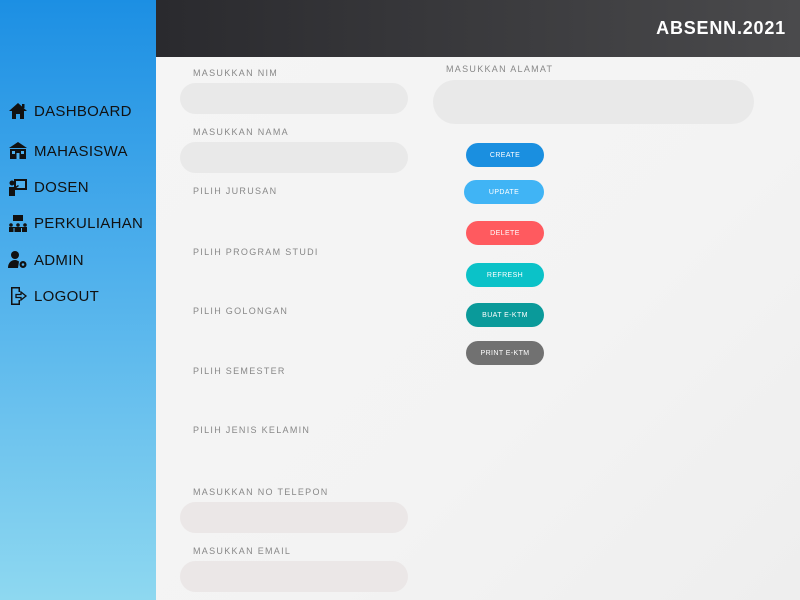 This screenshot has height=600, width=800. What do you see at coordinates (593, 102) in the screenshot?
I see `alamat-input` at bounding box center [593, 102].